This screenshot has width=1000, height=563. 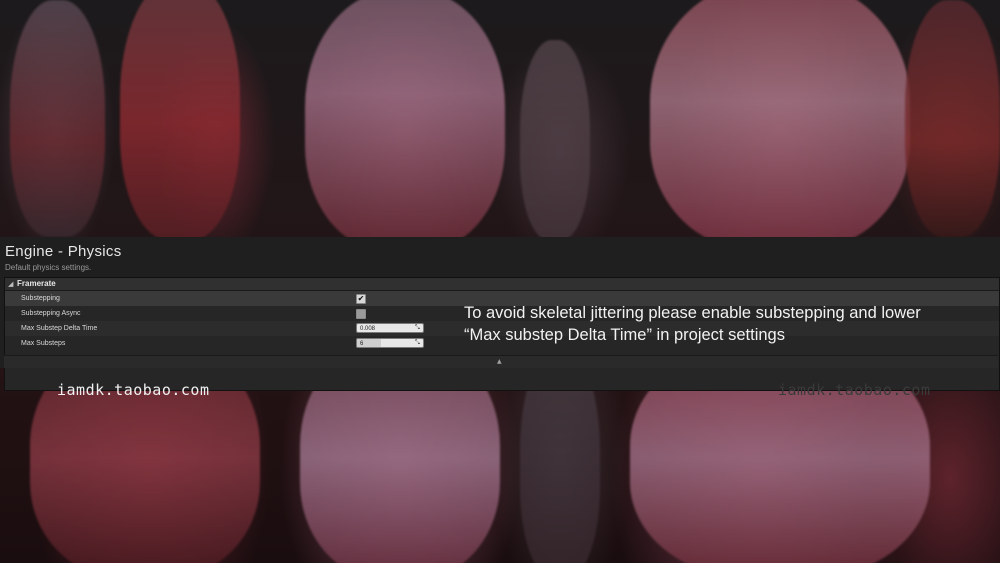 I want to click on input-value: 6, so click(x=362, y=344).